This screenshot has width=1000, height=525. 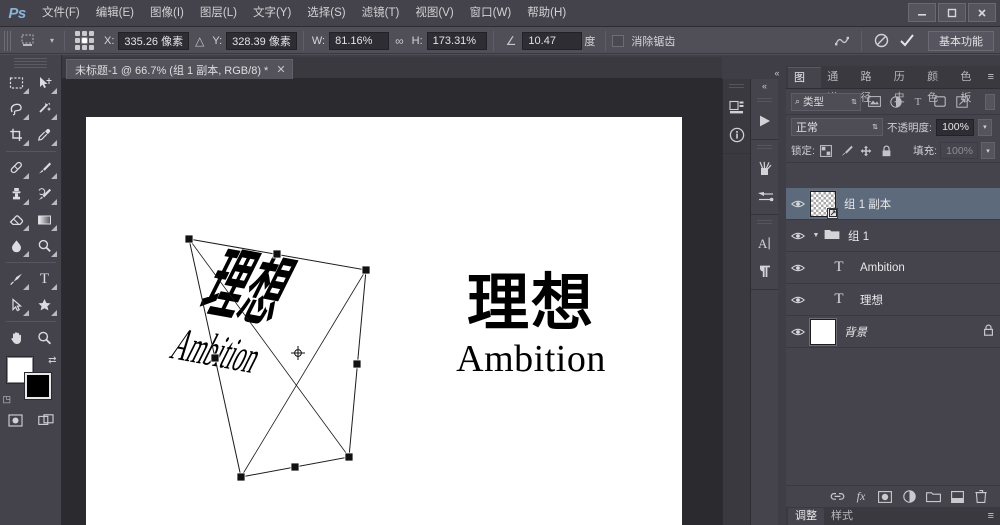 What do you see at coordinates (29, 41) in the screenshot?
I see `tool-preset-picker` at bounding box center [29, 41].